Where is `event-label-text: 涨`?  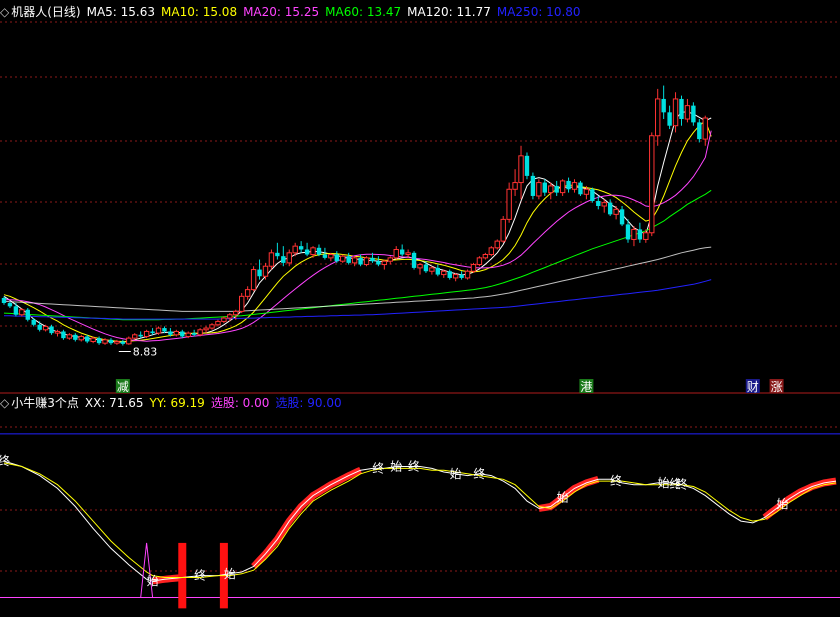 event-label-text: 涨 is located at coordinates (777, 386).